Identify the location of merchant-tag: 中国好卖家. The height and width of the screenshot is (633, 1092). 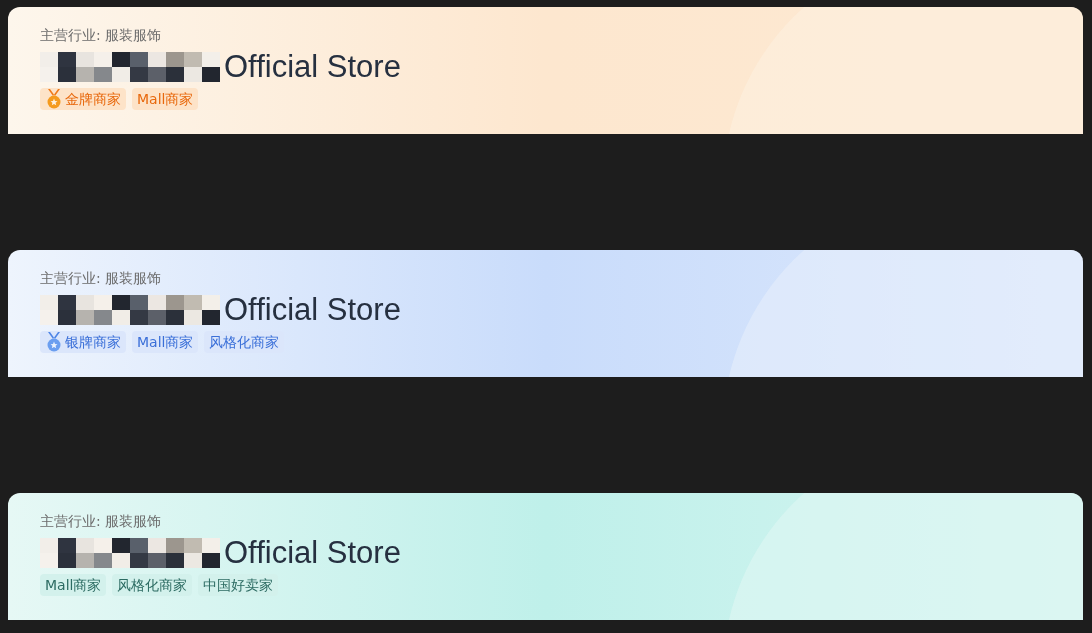
(238, 585).